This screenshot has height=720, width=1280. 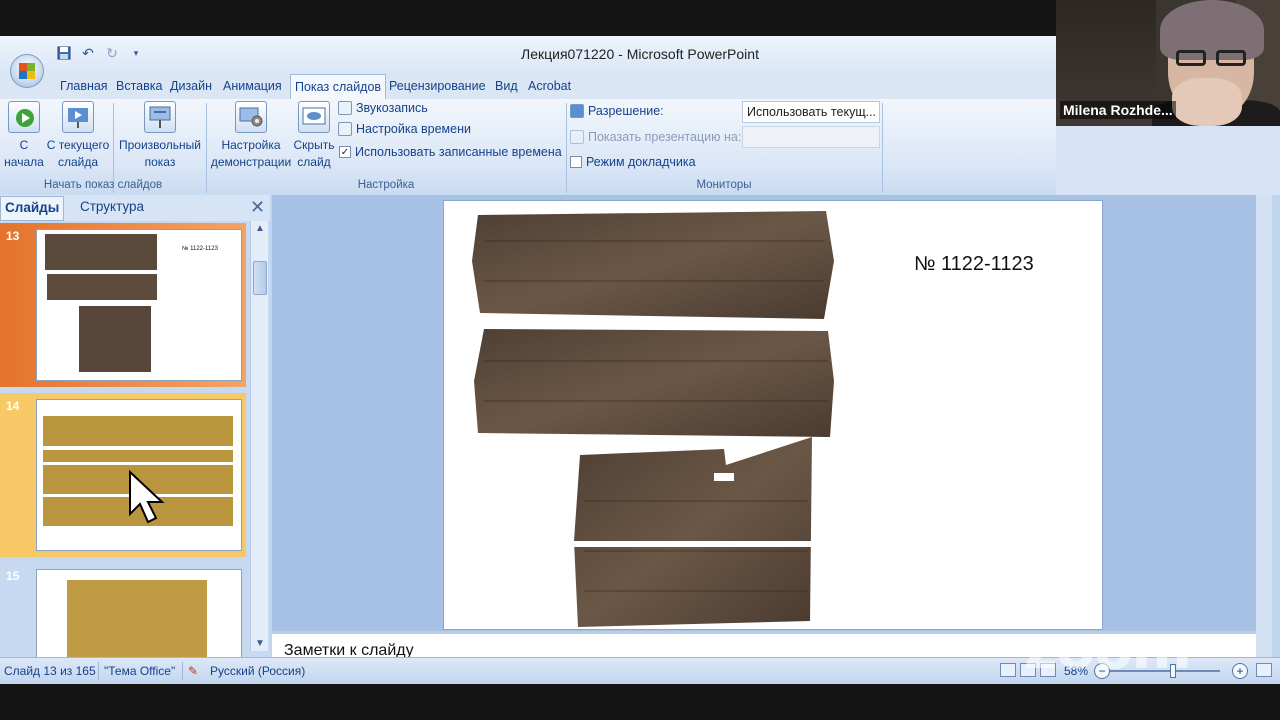 I want to click on play-from-start-icon, so click(x=24, y=117).